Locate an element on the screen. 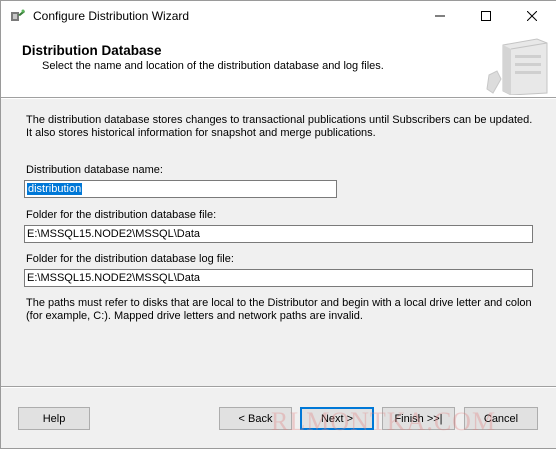 The image size is (556, 449). maximize-icon is located at coordinates (486, 16).